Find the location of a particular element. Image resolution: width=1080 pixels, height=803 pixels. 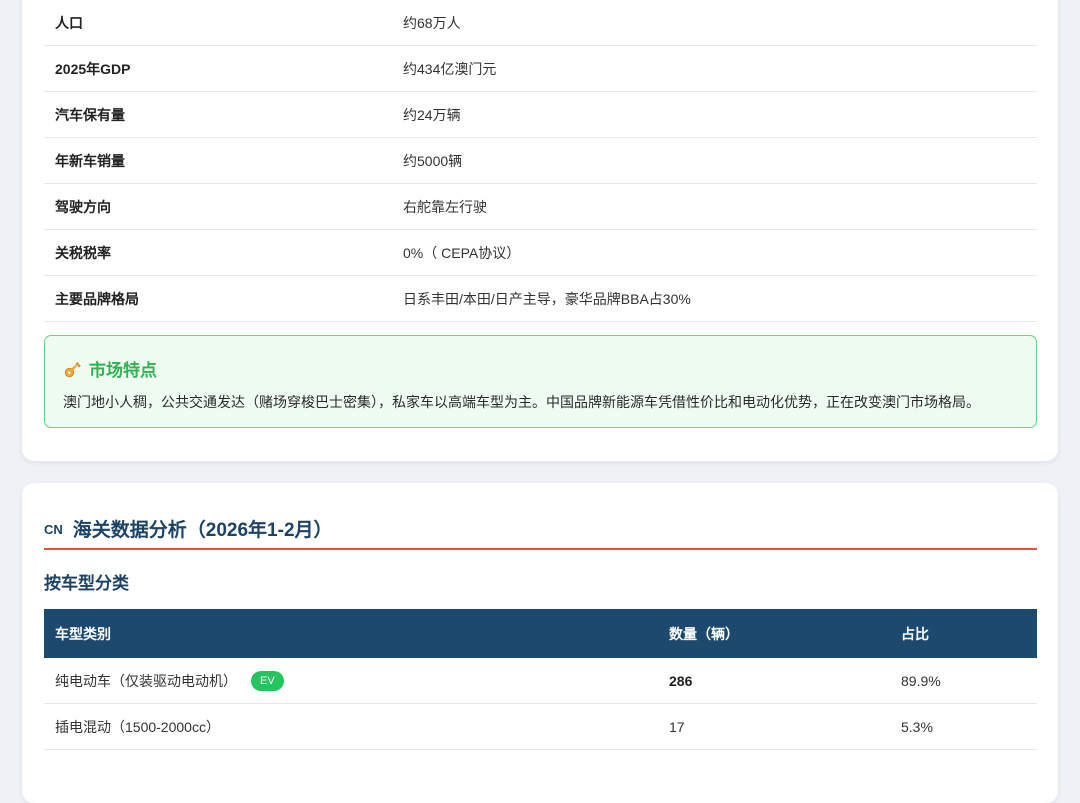

feature-title: 市场特点 is located at coordinates (110, 368).